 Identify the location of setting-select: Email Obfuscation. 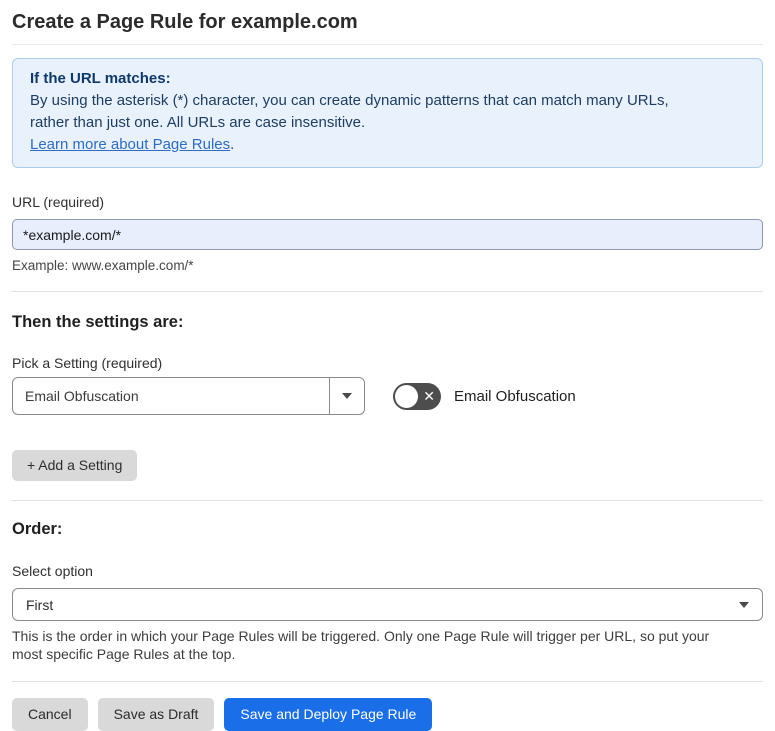
(188, 396).